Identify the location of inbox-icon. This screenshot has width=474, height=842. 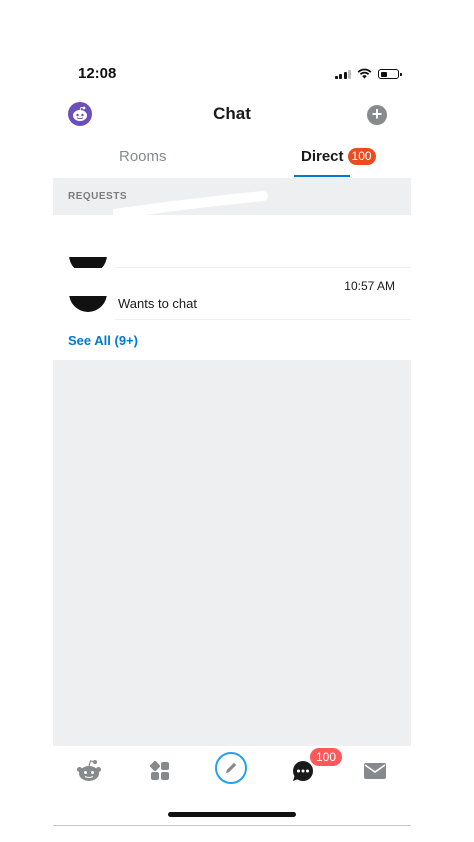
(375, 771).